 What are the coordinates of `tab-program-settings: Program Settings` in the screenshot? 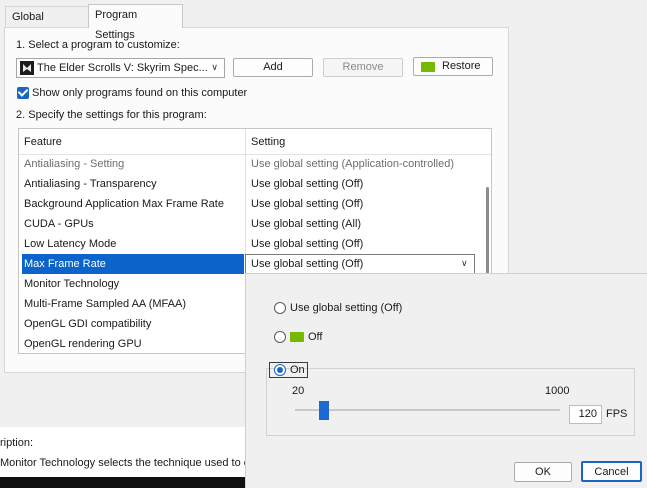 It's located at (135, 22).